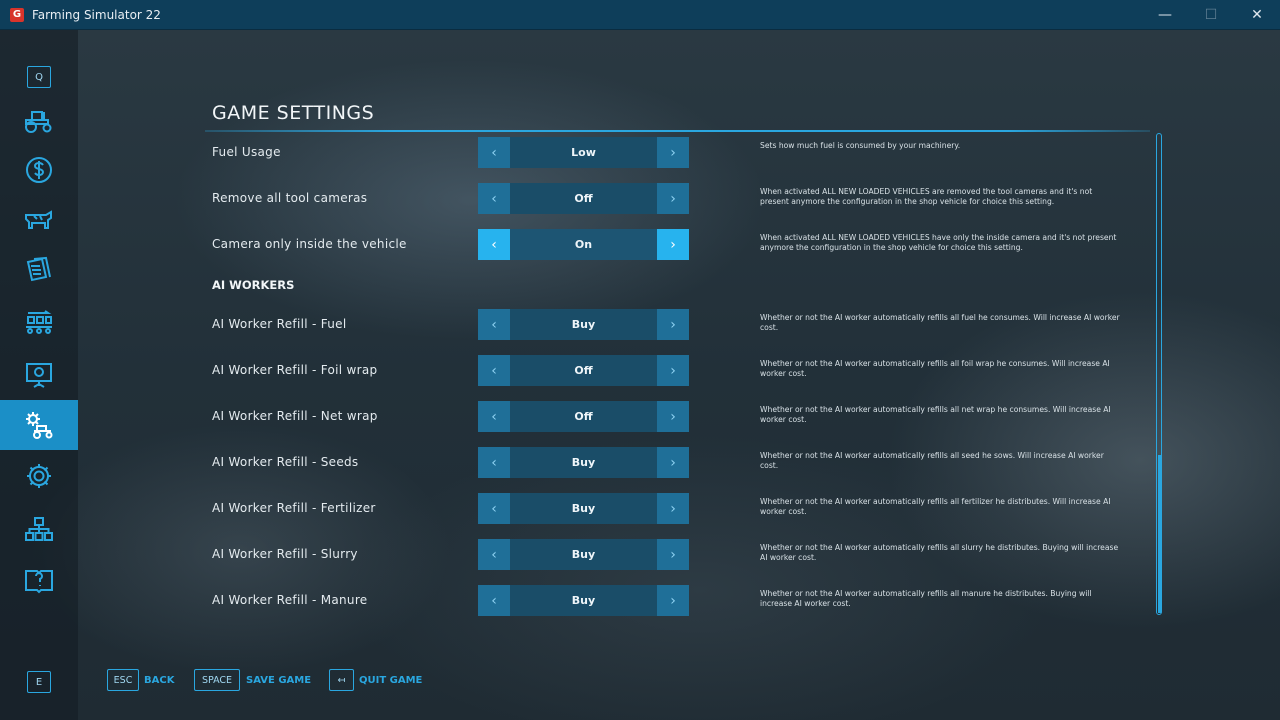 The width and height of the screenshot is (1280, 720). I want to click on window-titlebar: G Farming Simulator 22 — ☐ ✕, so click(640, 15).